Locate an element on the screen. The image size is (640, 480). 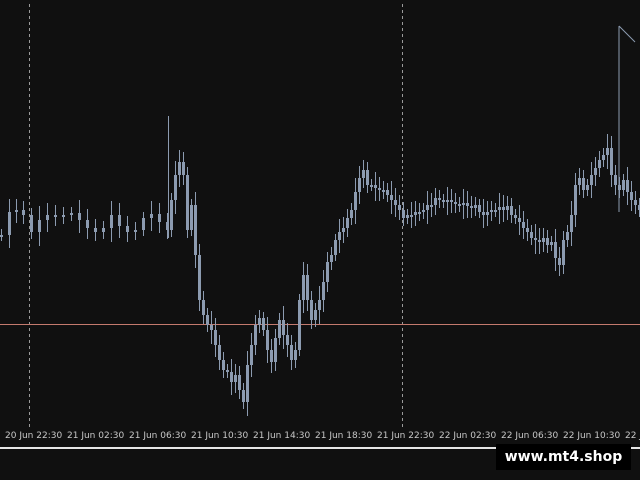
watermark-badge: www.mt4.shop is located at coordinates (563, 457).